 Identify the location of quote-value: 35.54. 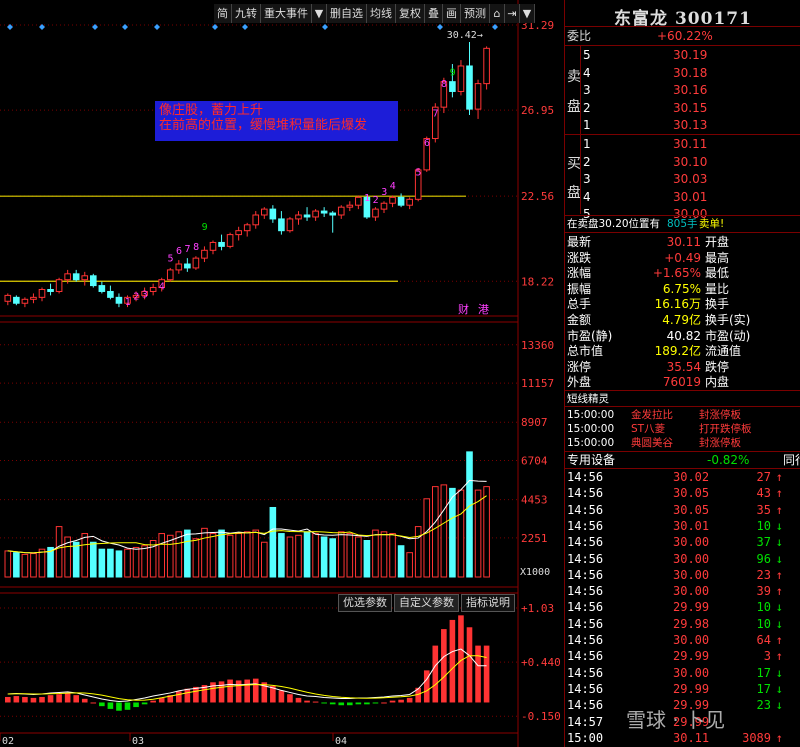
(683, 366).